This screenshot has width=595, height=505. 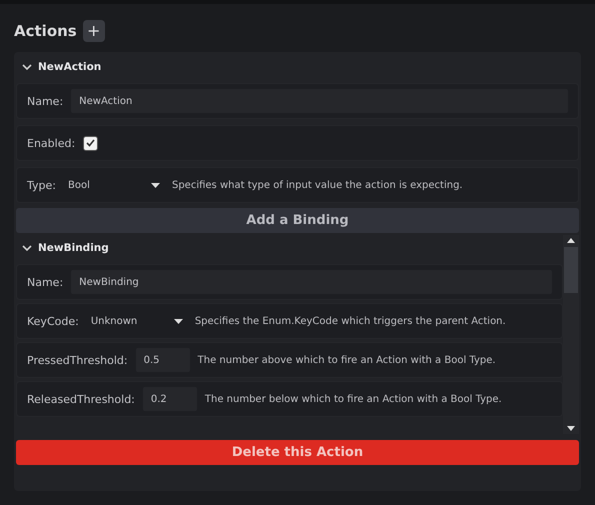 I want to click on field-description: Specifies what type of input value the action is expecting., so click(x=317, y=185).